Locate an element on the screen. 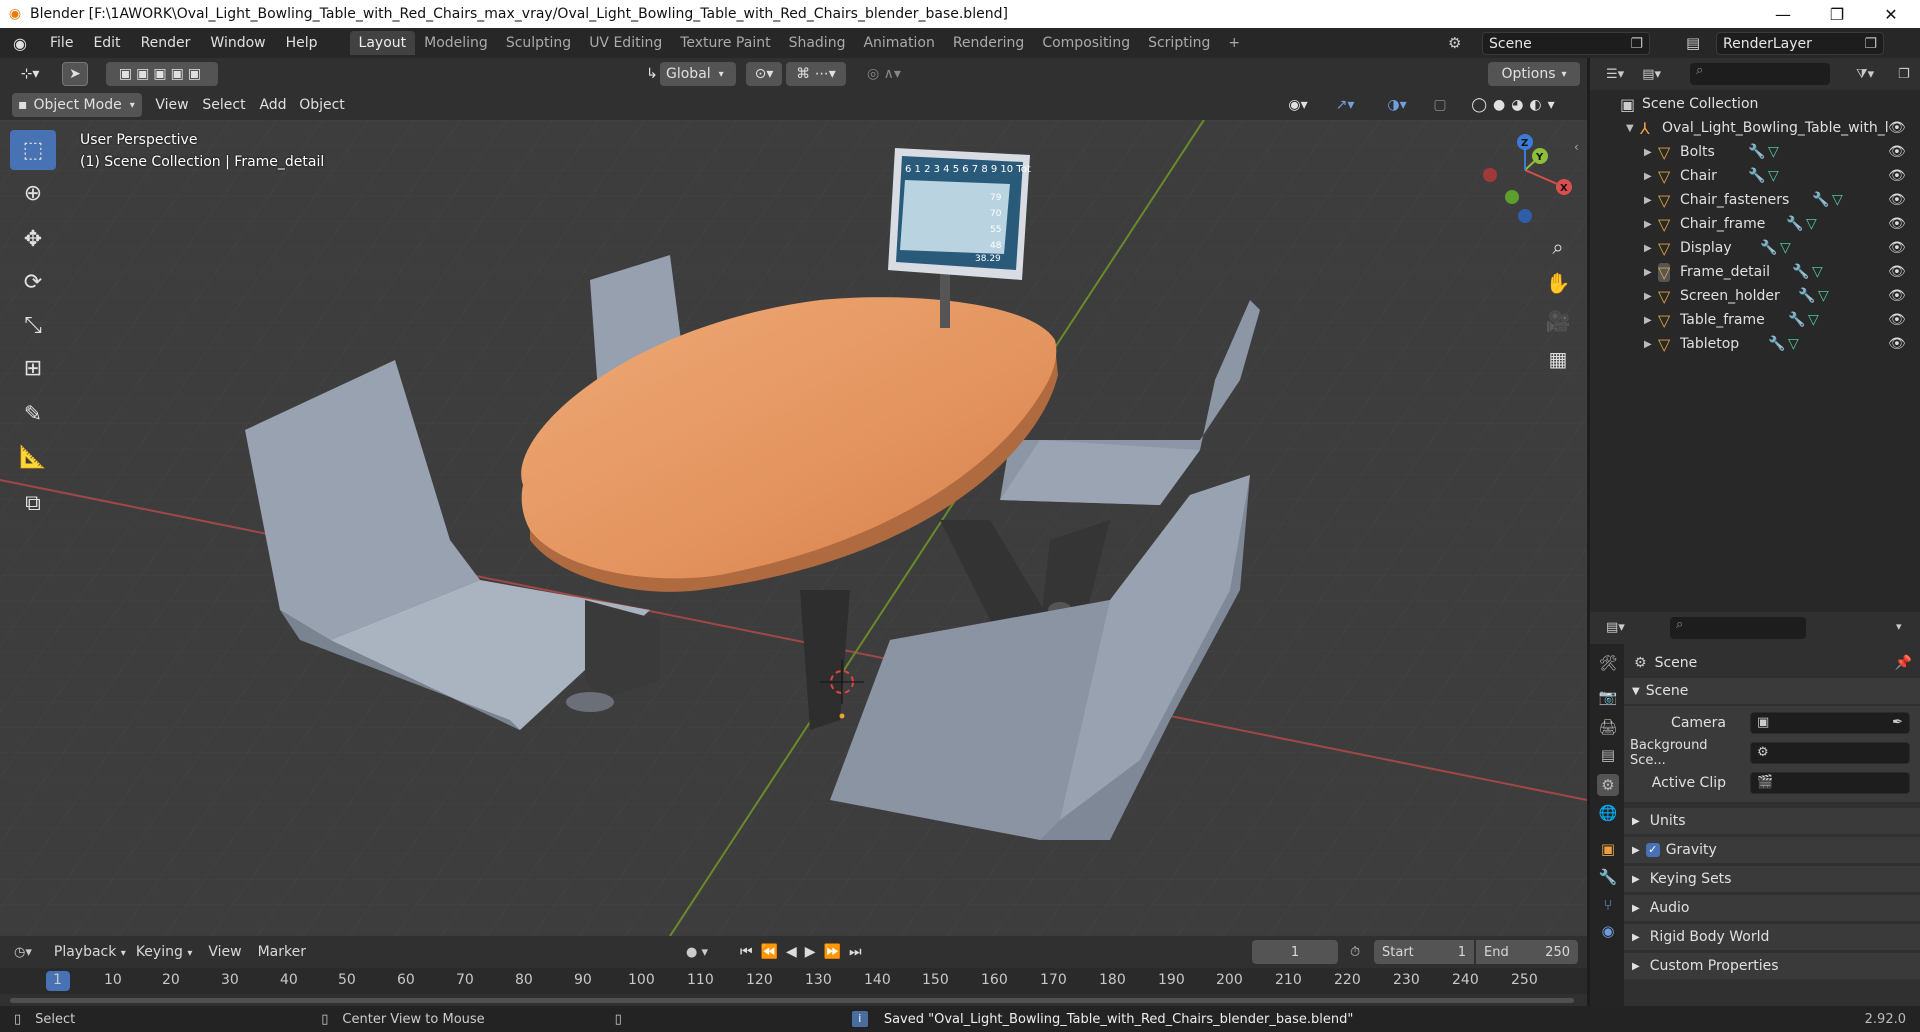 The image size is (1920, 1032). timeline-view-menu: View is located at coordinates (224, 952).